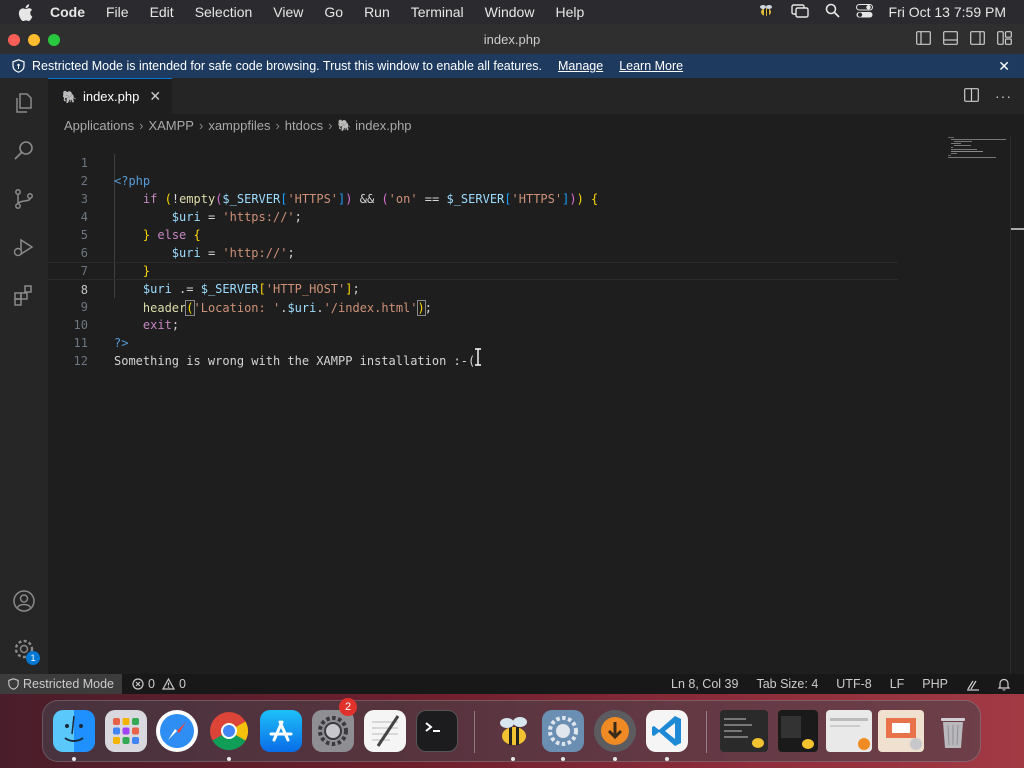 The height and width of the screenshot is (768, 1024). What do you see at coordinates (977, 39) in the screenshot?
I see `toggle-secondary-sidebar-icon` at bounding box center [977, 39].